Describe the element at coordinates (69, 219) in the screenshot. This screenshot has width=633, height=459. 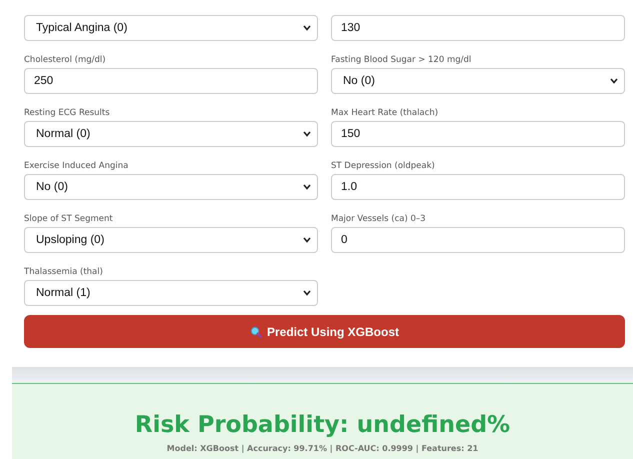
I see `field-label: Slope of ST Segment` at that location.